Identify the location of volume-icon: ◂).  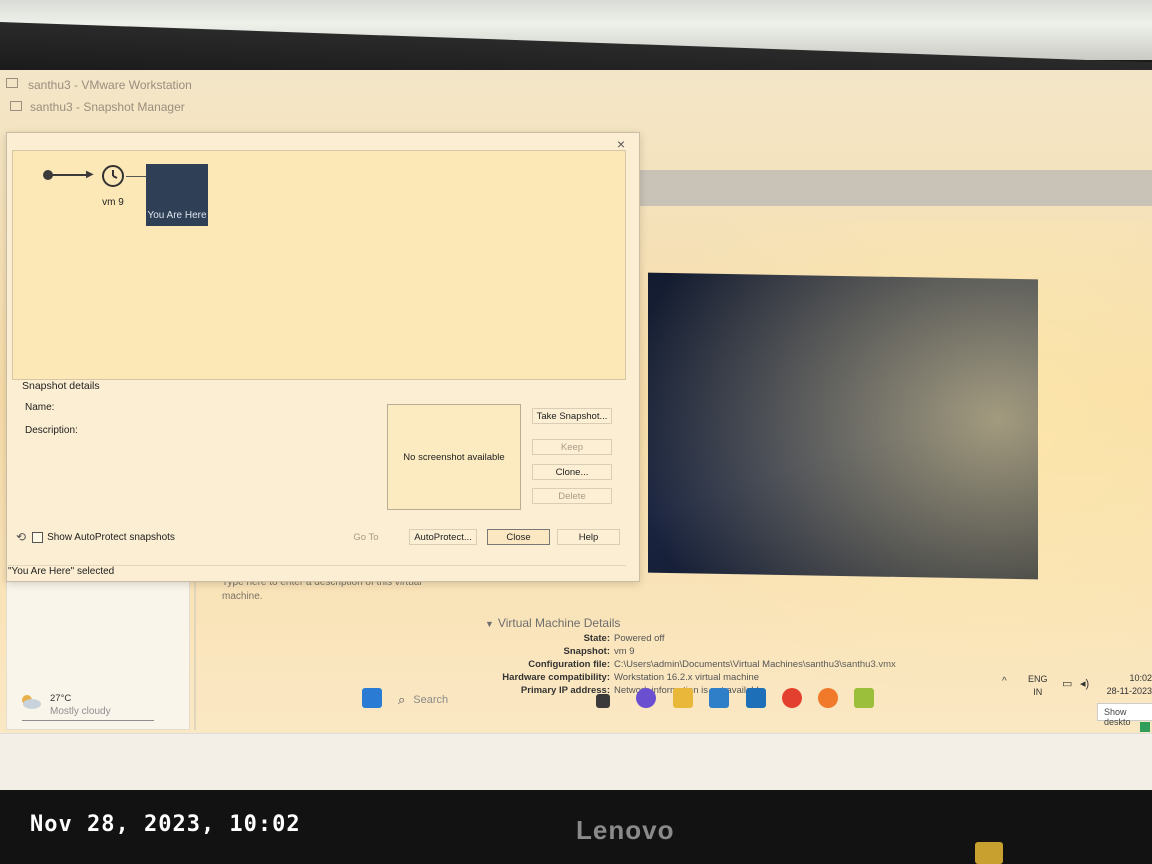
(1084, 683).